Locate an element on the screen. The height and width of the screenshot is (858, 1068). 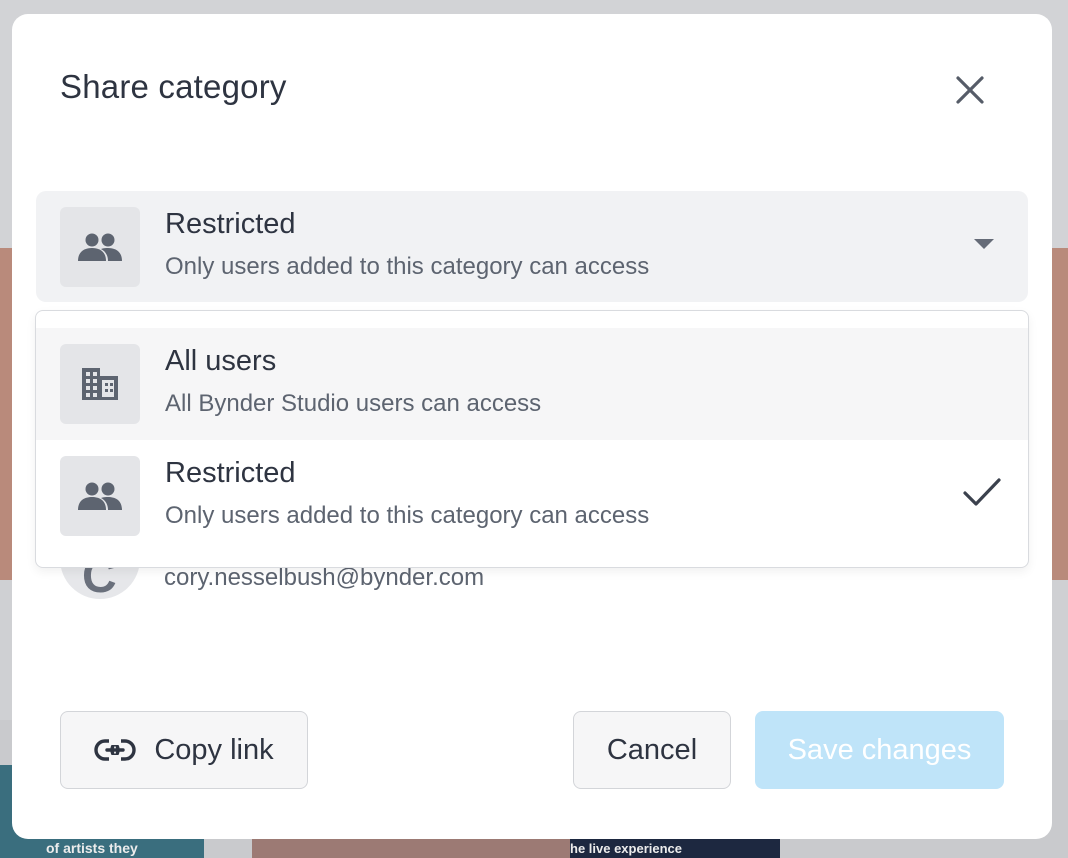
member-email: cory.nesselbush@bynder.com is located at coordinates (324, 577).